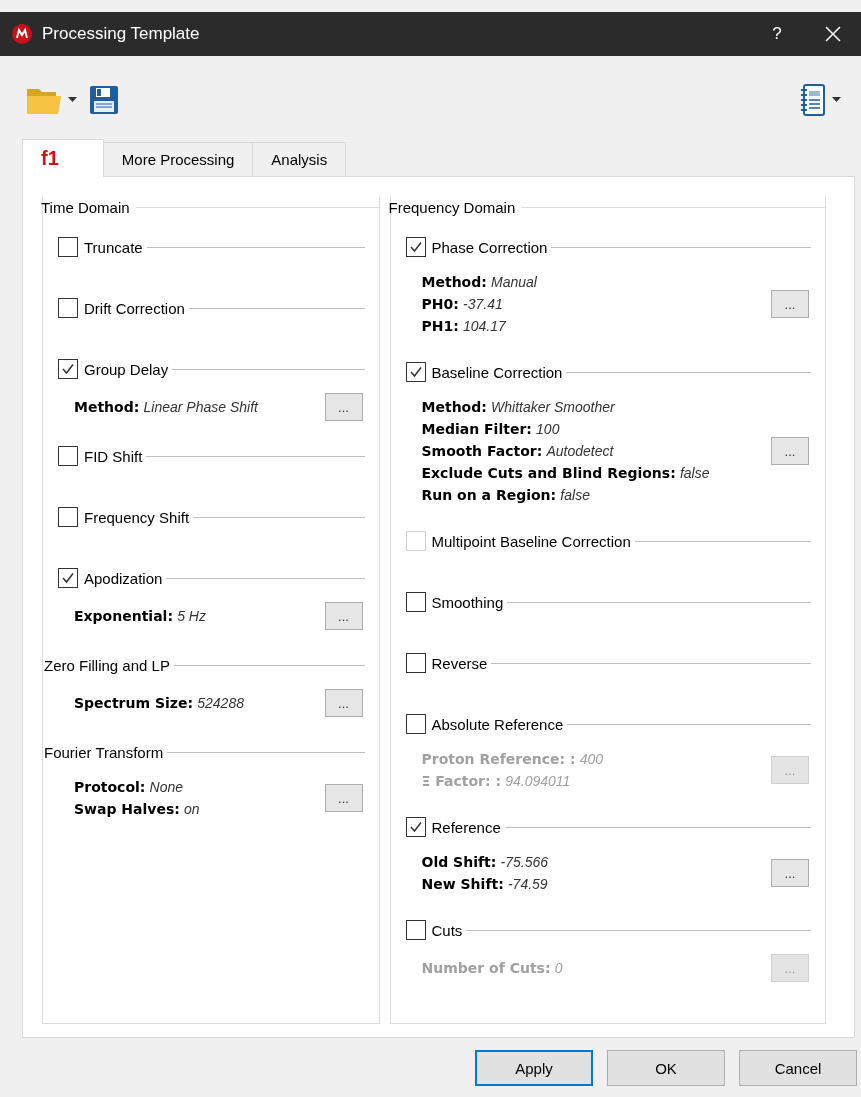 The image size is (861, 1097). I want to click on checkbox-label: Baseline Correction, so click(497, 372).